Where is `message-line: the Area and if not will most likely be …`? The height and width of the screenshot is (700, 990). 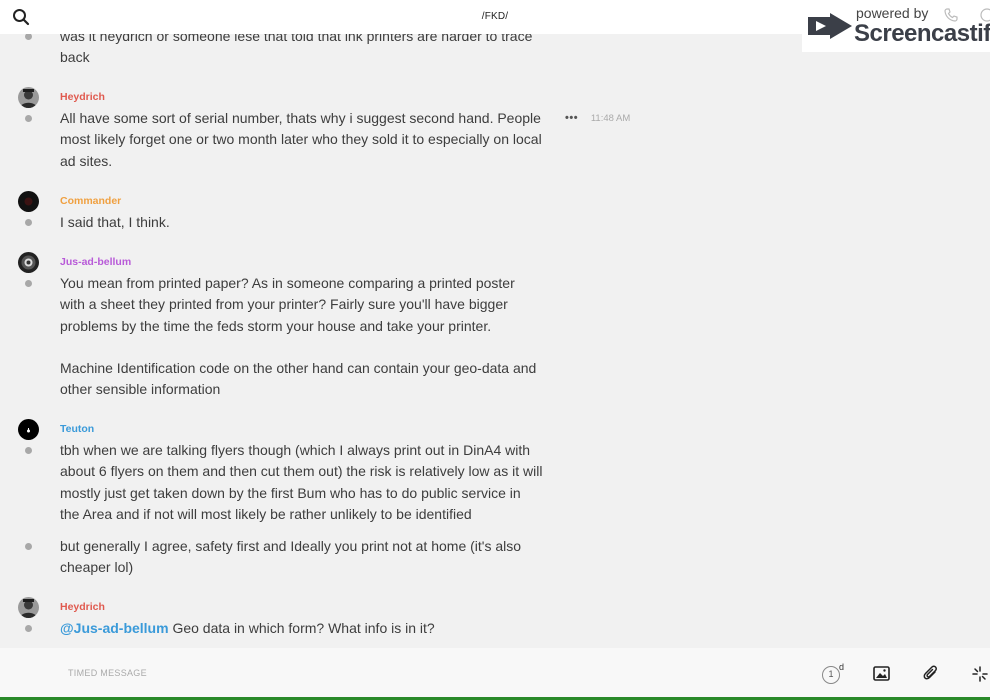 message-line: the Area and if not will most likely be … is located at coordinates (266, 514).